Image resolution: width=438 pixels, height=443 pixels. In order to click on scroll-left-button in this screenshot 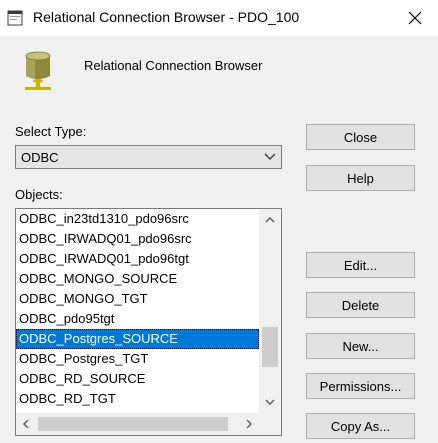, I will do `click(26, 424)`.